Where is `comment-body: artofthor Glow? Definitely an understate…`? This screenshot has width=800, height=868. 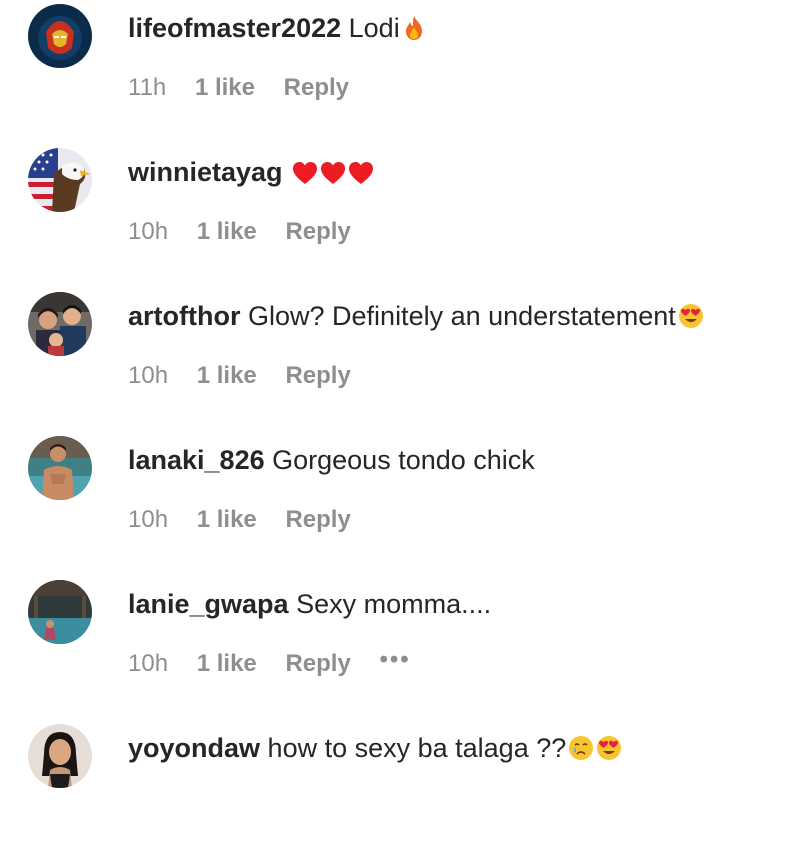
comment-body: artofthor Glow? Definitely an understate… is located at coordinates (416, 318).